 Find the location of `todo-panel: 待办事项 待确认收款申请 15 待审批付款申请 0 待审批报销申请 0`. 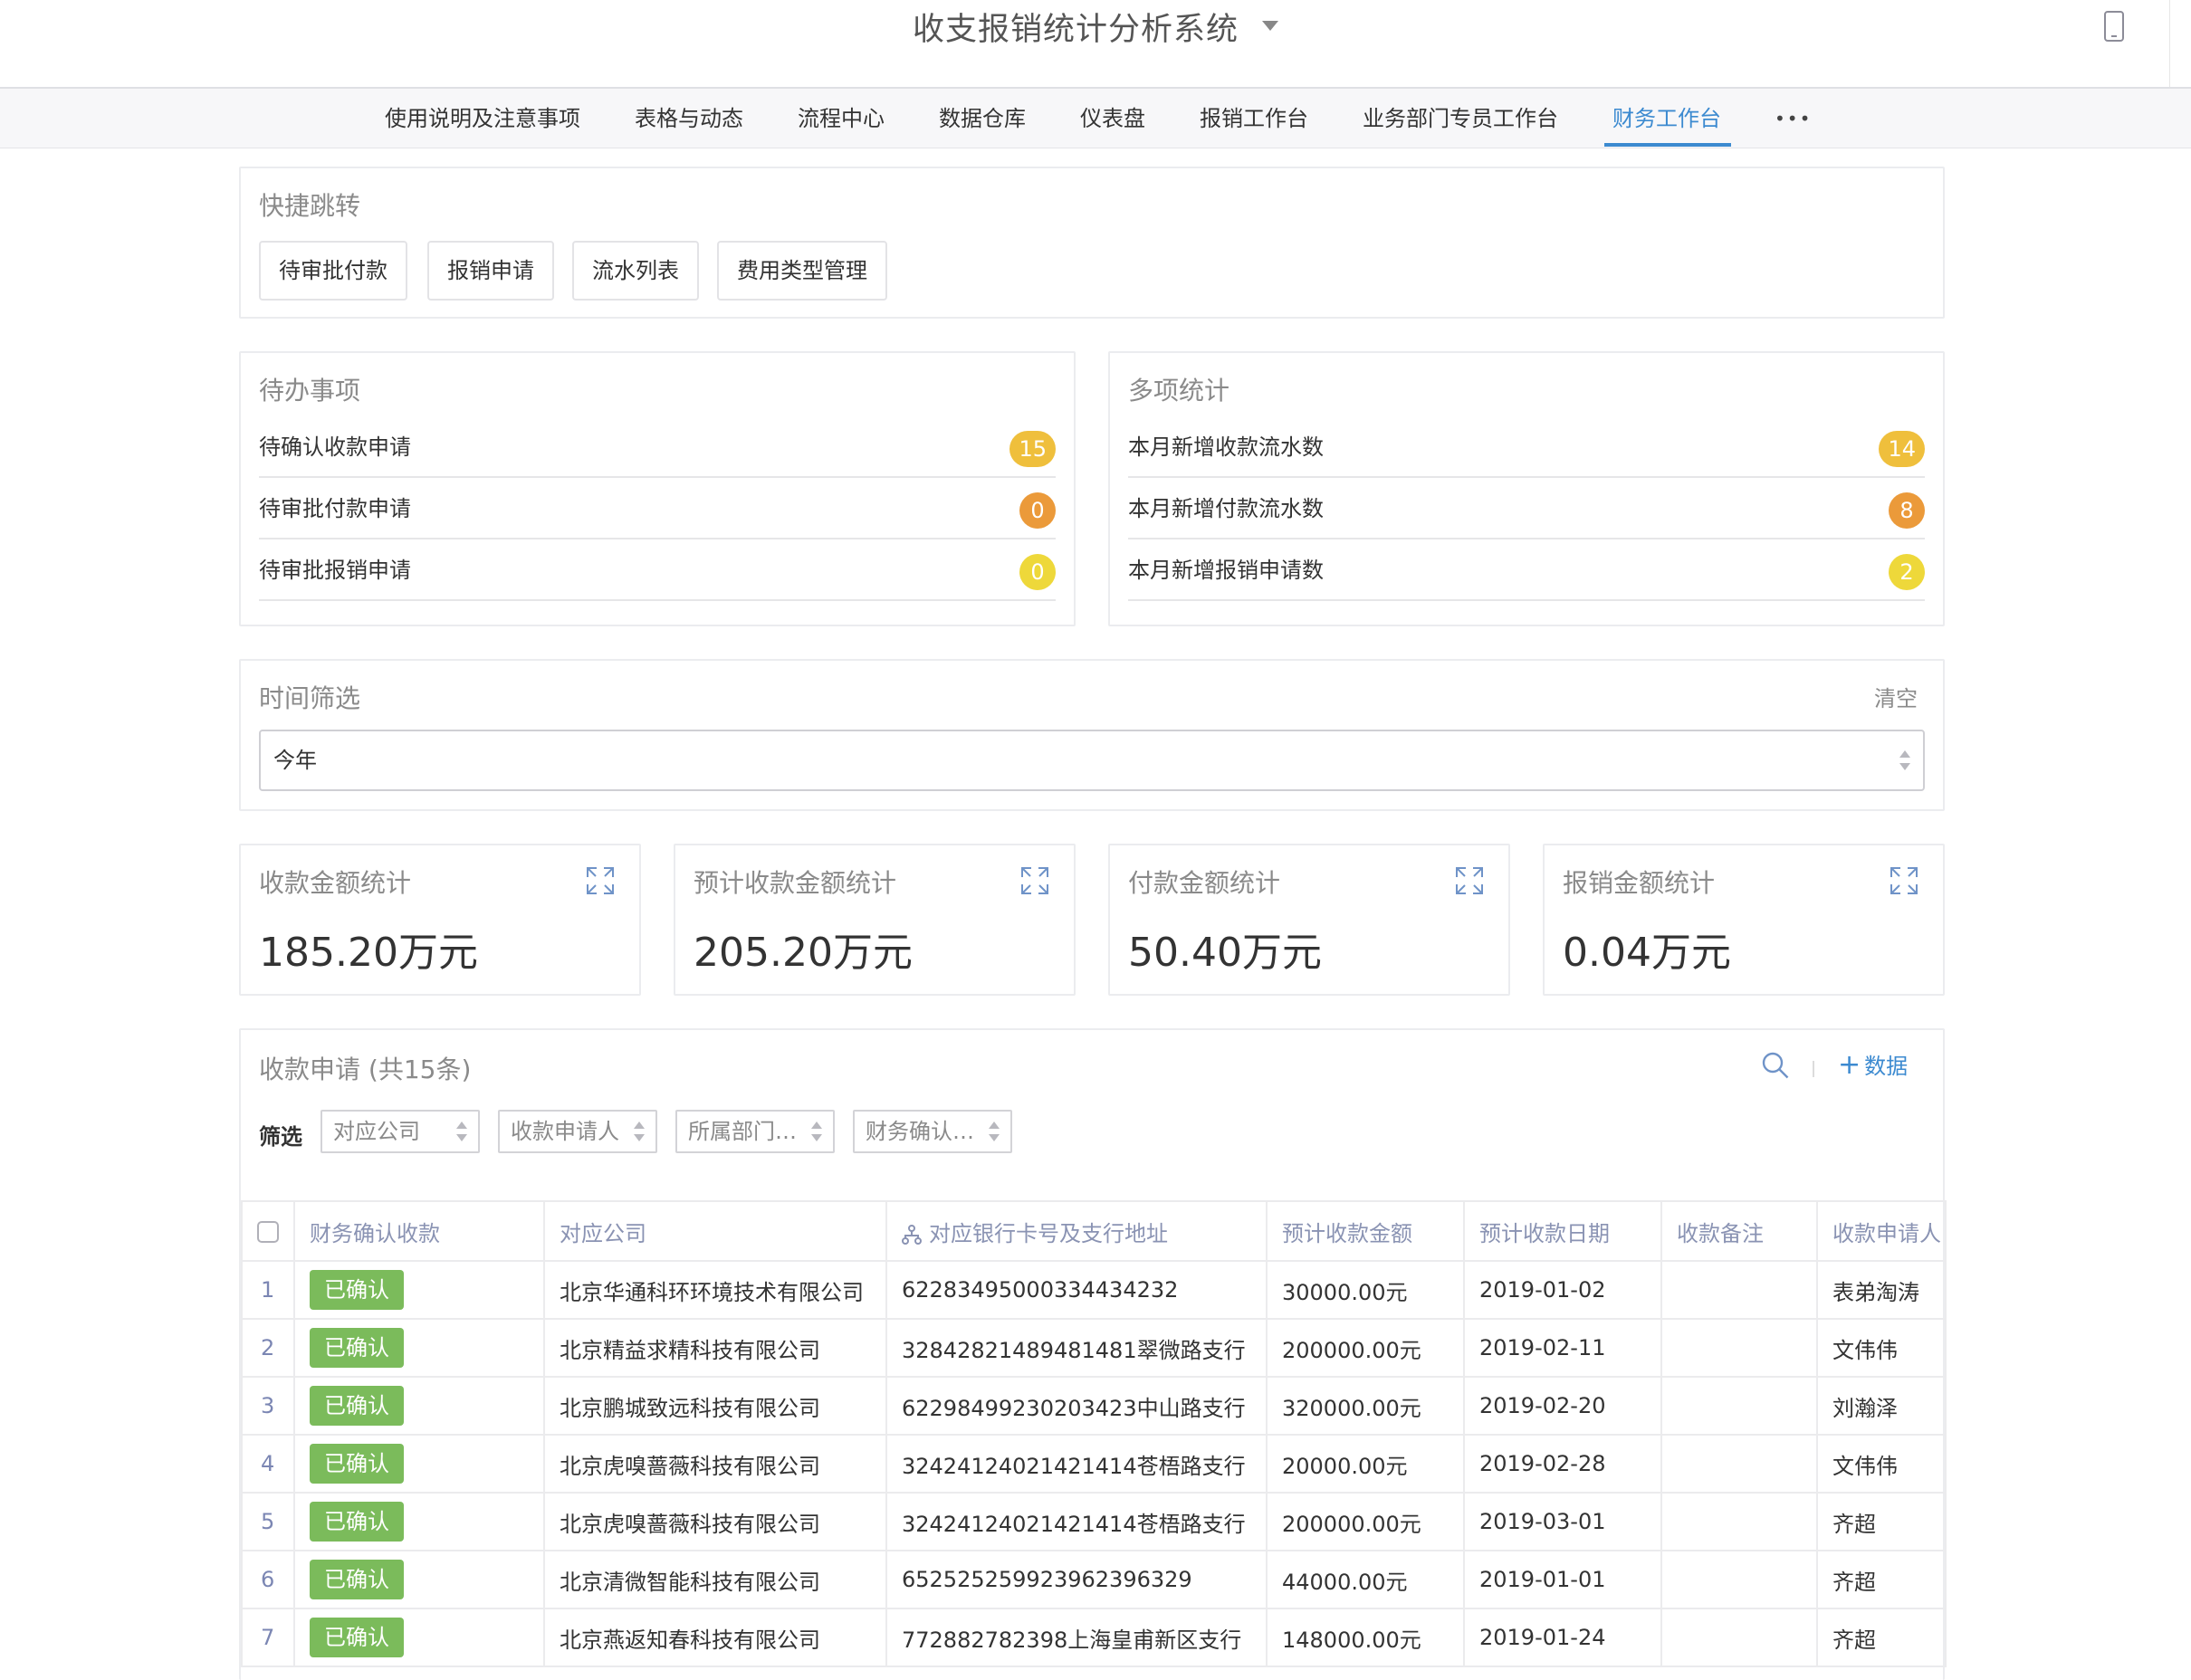

todo-panel: 待办事项 待确认收款申请 15 待审批付款申请 0 待审批报销申请 0 is located at coordinates (657, 489).